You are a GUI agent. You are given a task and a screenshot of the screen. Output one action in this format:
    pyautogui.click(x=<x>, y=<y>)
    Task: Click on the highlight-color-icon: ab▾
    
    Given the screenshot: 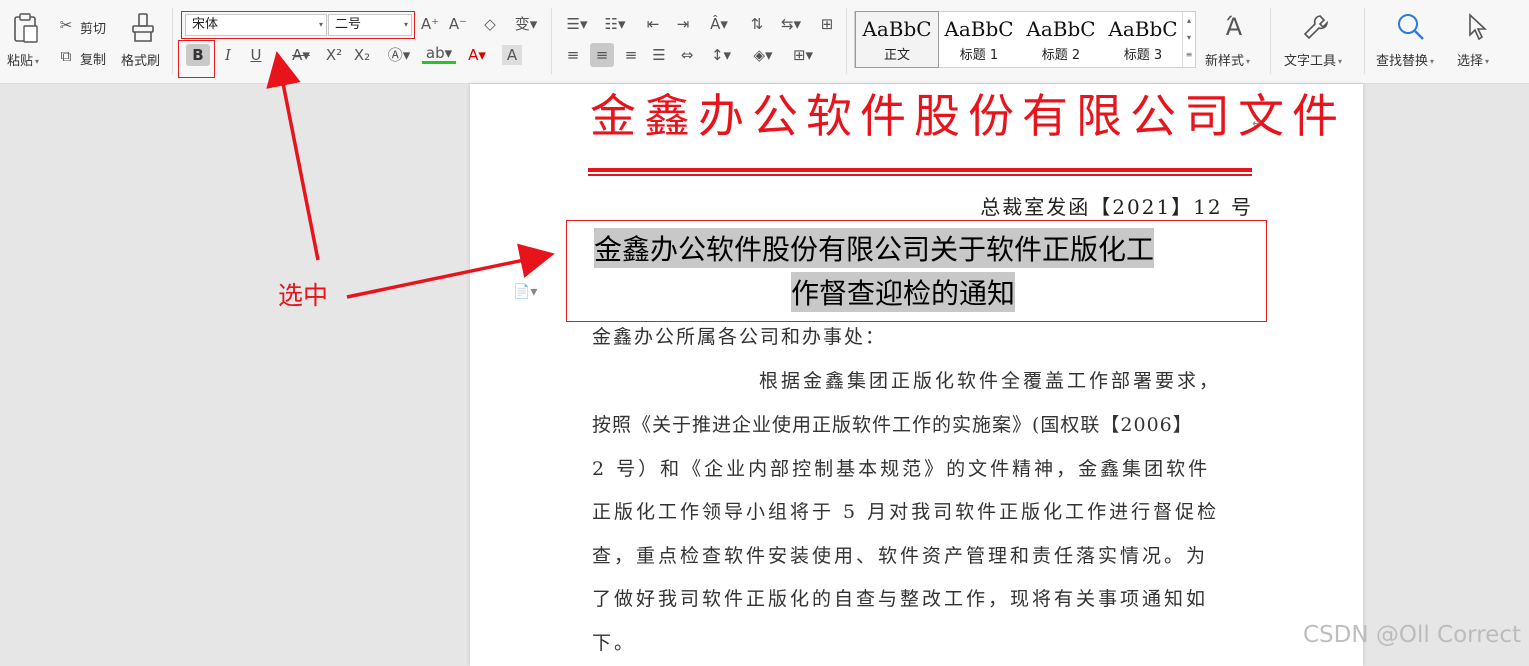 What is the action you would take?
    pyautogui.click(x=439, y=54)
    